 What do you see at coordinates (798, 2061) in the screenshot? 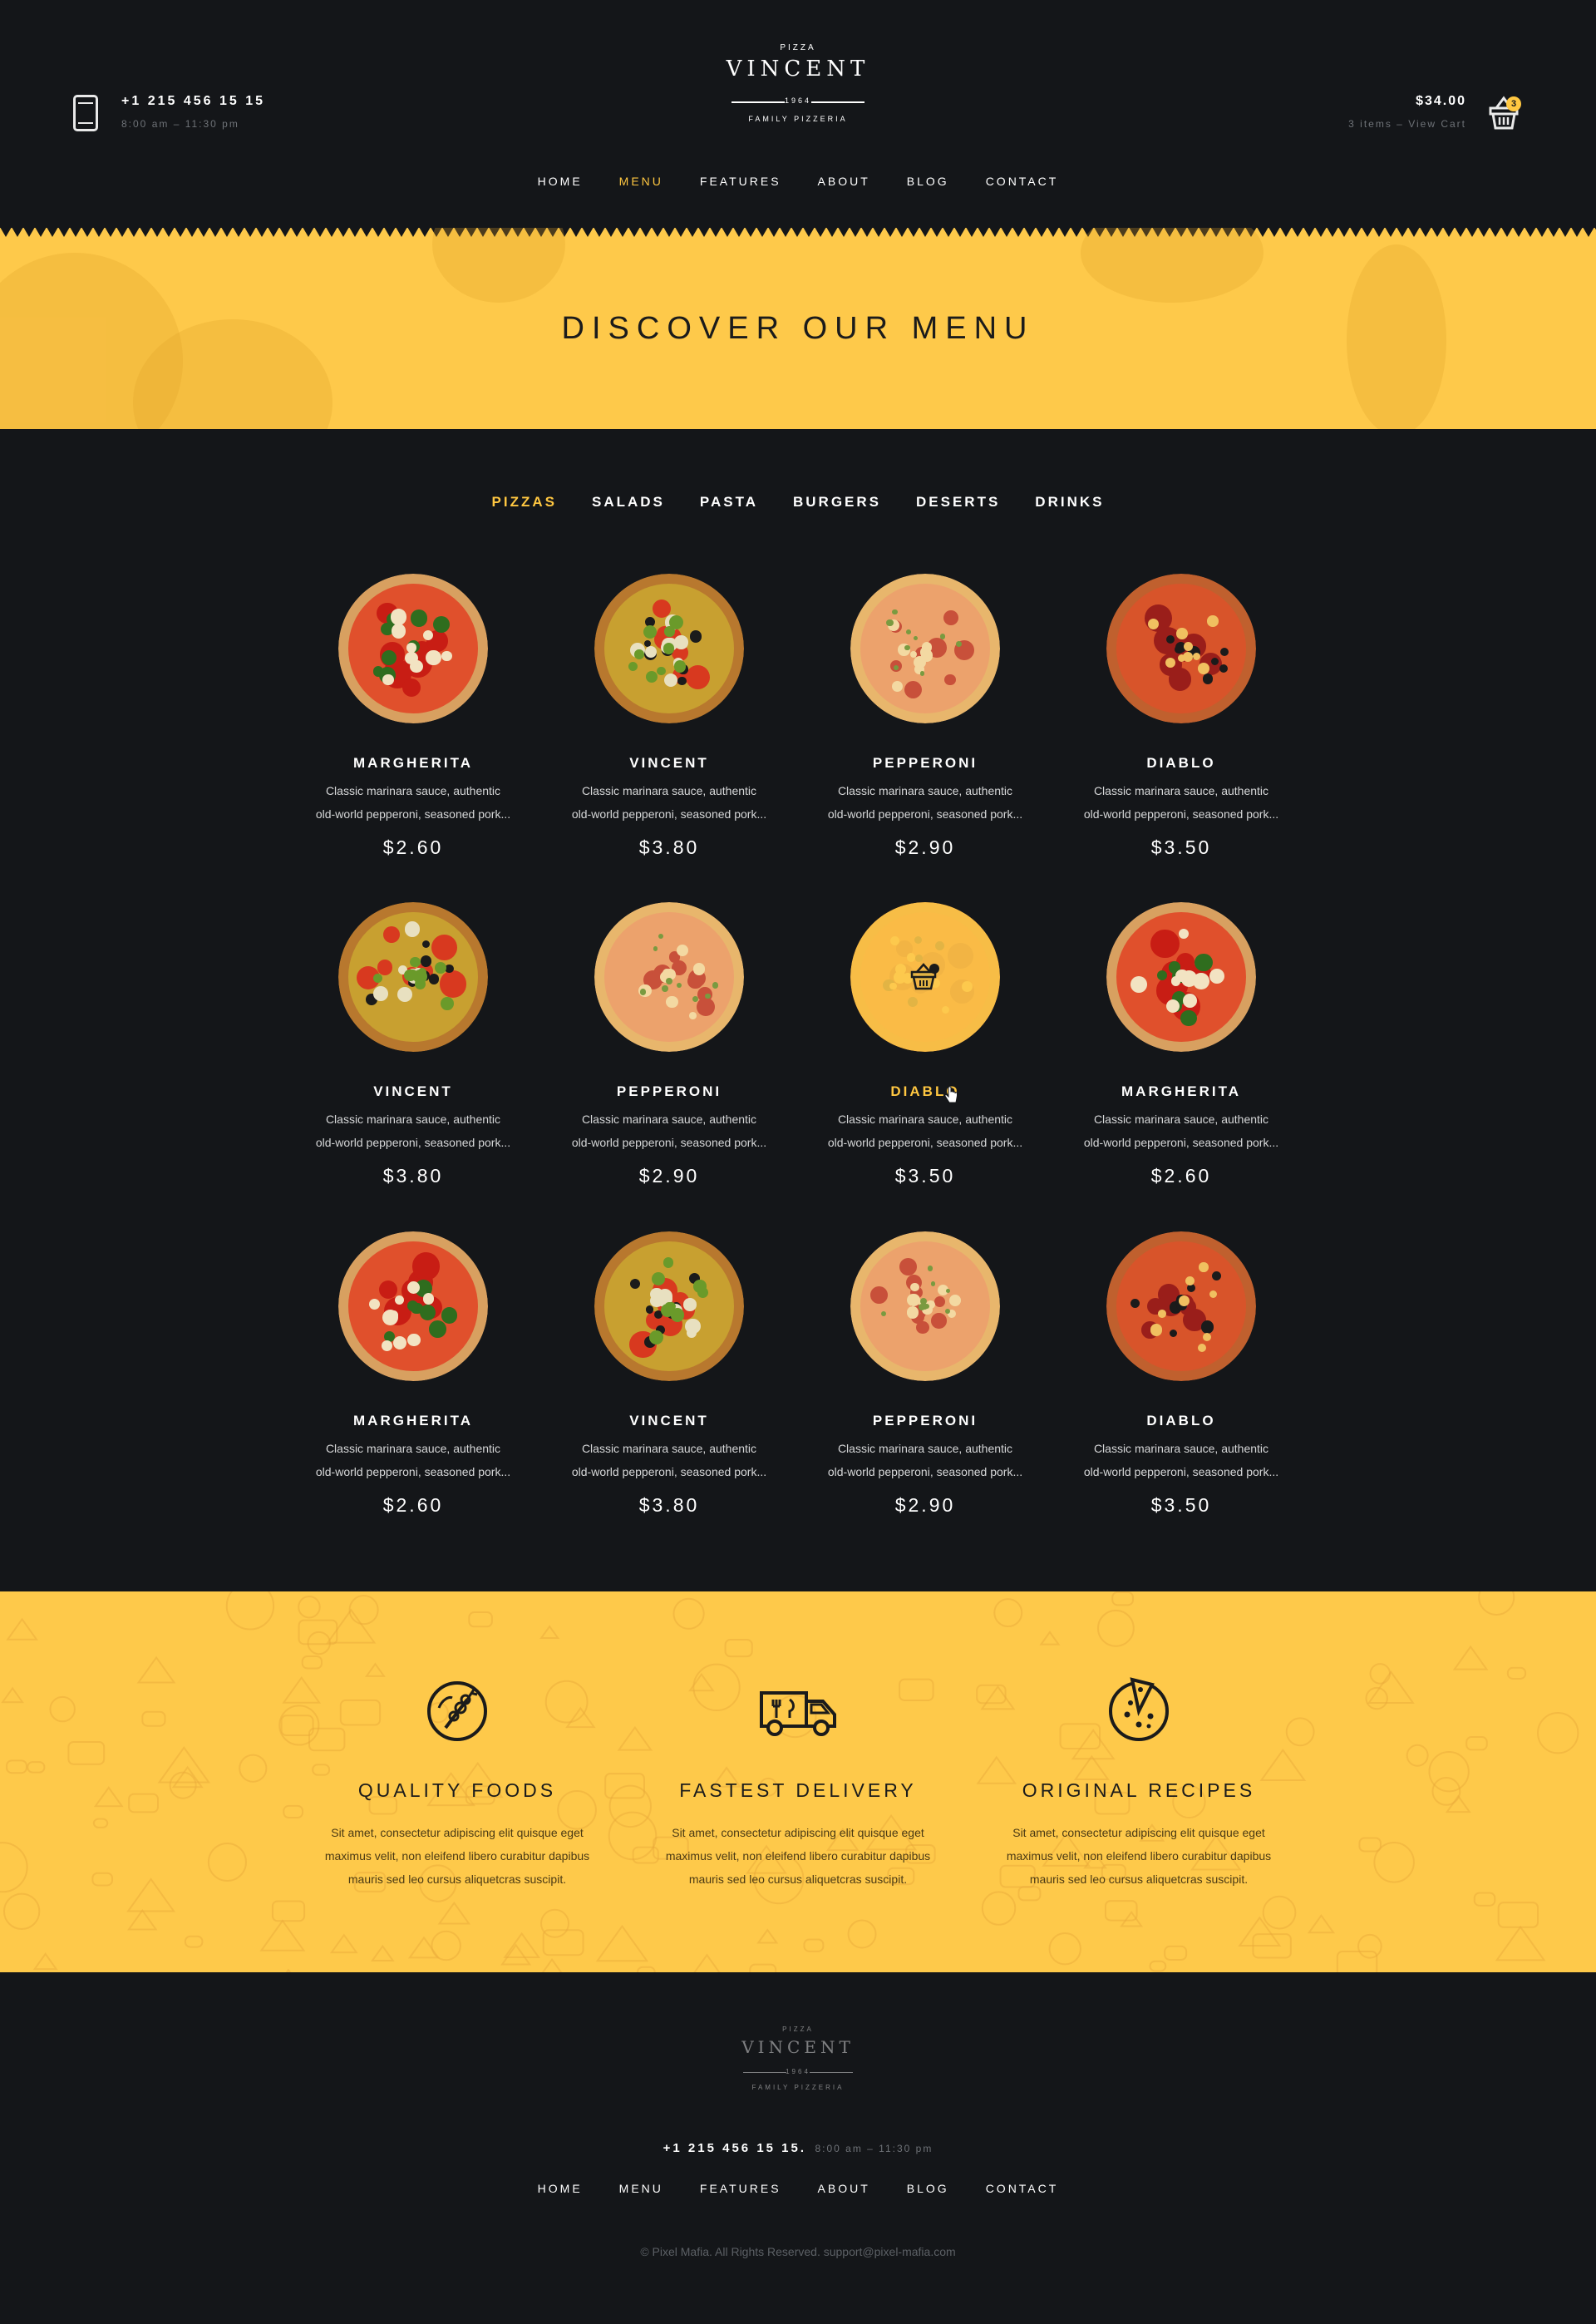
I see `footer-logo: PIZZA VINCENT 1964 FAMILY PIZZERIA` at bounding box center [798, 2061].